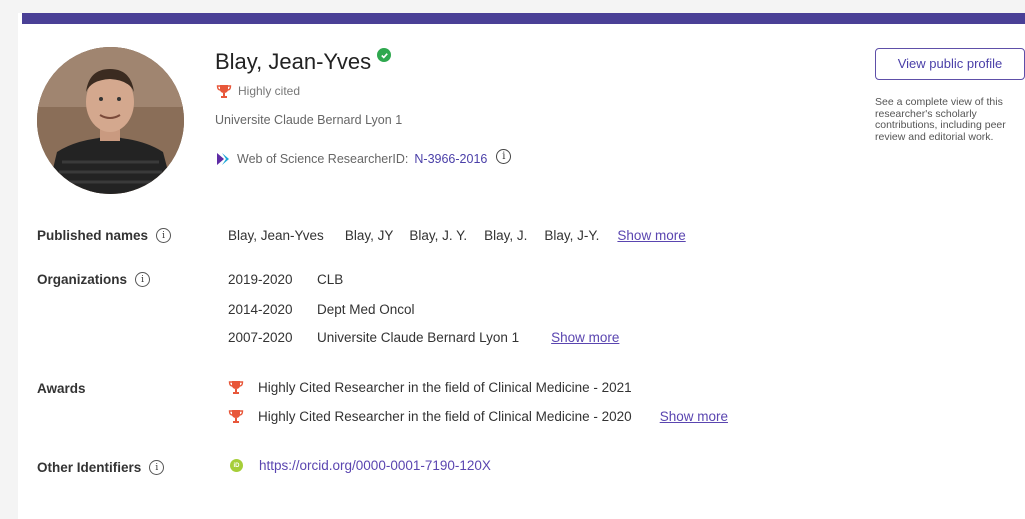  I want to click on highly-cited-badge: Highly cited, so click(258, 91).